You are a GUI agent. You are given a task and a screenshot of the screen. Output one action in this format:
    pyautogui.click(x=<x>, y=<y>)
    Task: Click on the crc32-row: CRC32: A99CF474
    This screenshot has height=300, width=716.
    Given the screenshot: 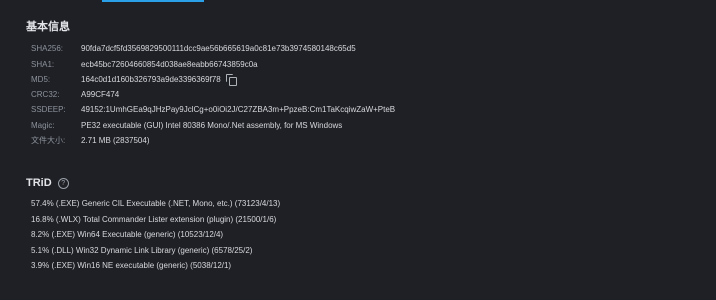 What is the action you would take?
    pyautogui.click(x=75, y=94)
    